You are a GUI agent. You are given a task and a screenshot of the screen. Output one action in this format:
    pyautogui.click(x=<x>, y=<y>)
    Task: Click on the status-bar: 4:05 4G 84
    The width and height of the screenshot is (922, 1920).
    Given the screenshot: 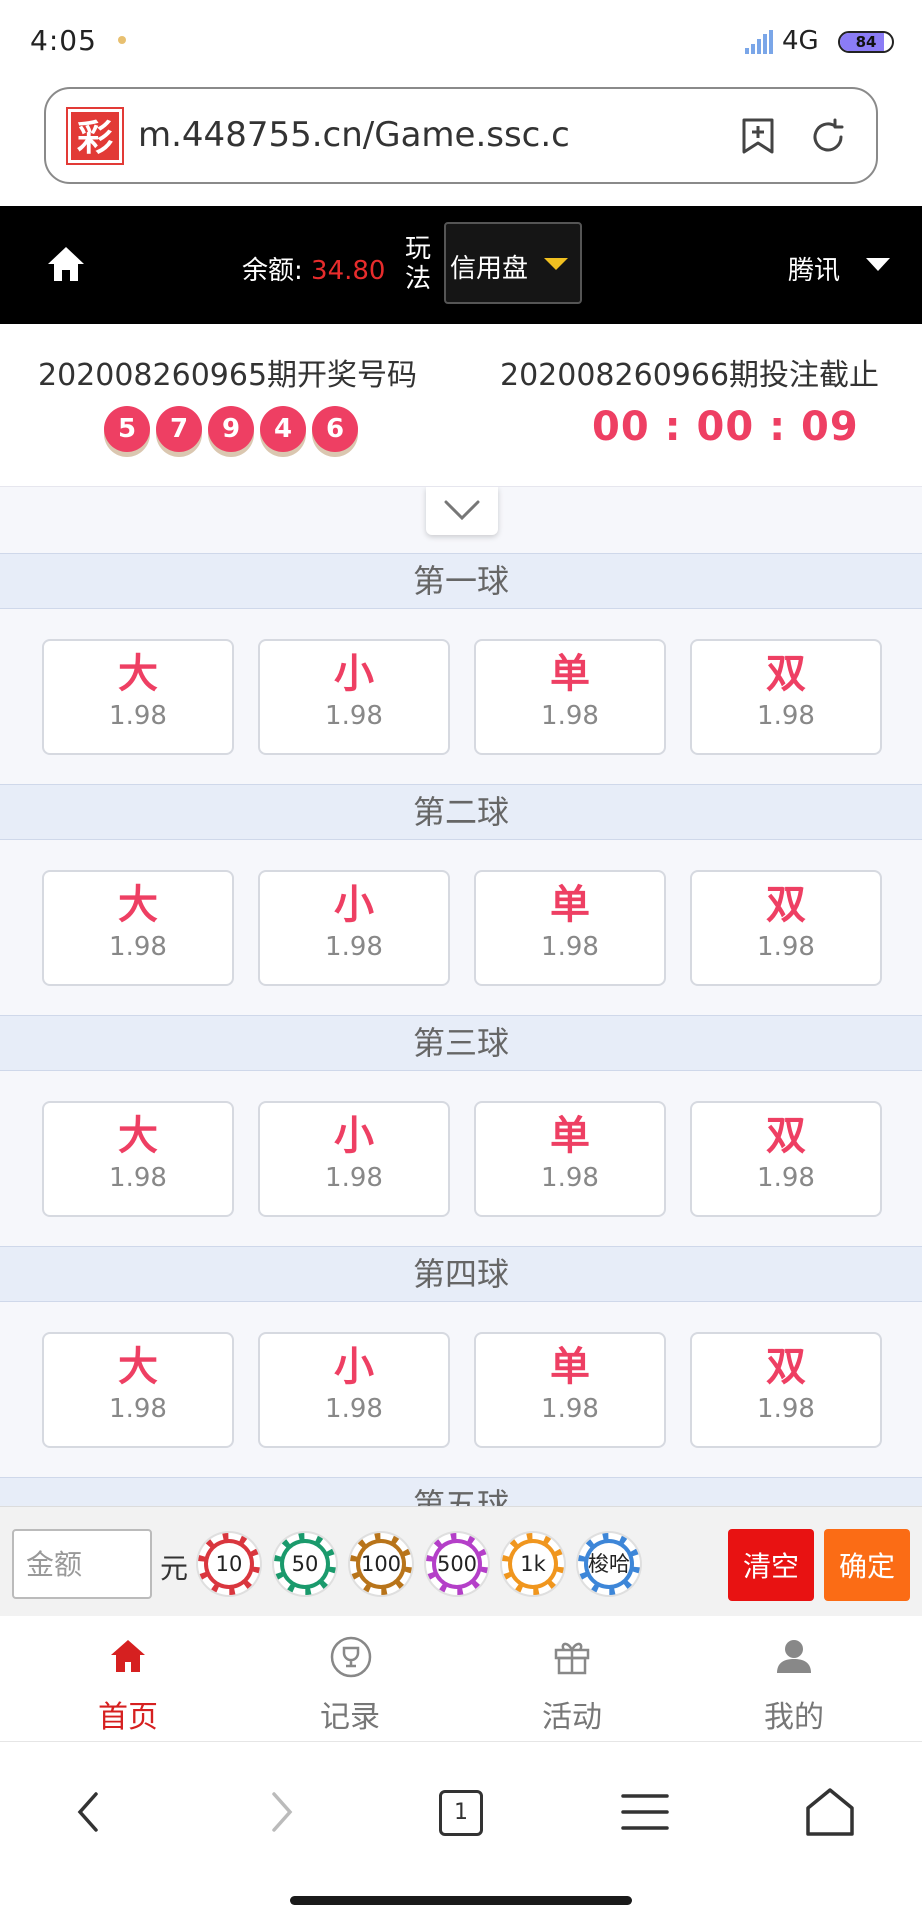 What is the action you would take?
    pyautogui.click(x=461, y=42)
    